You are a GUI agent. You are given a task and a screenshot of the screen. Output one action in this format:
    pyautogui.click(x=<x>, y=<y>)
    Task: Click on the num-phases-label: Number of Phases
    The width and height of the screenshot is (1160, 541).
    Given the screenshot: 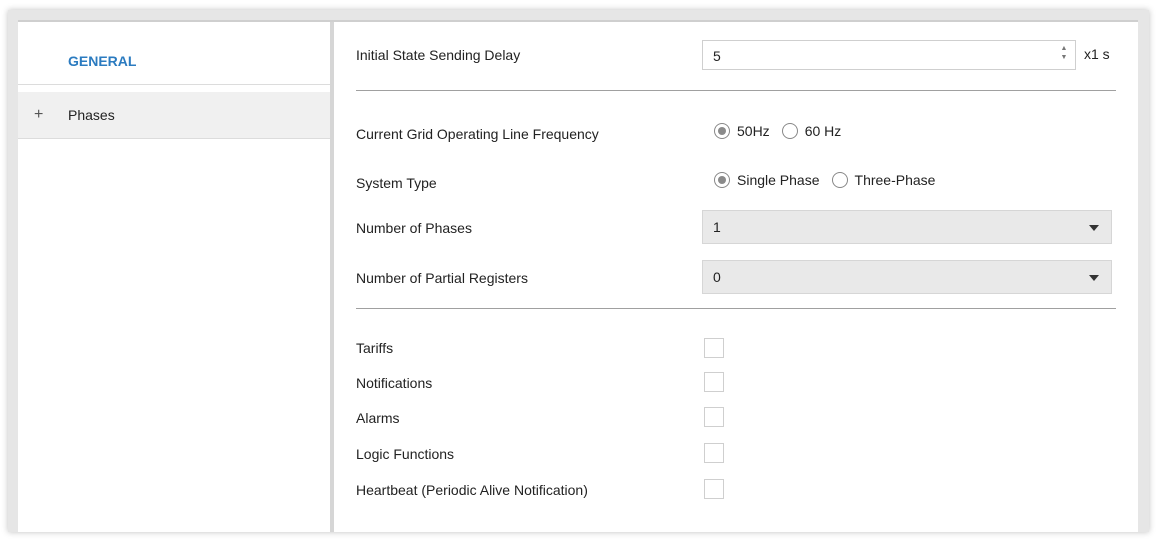 What is the action you would take?
    pyautogui.click(x=414, y=228)
    